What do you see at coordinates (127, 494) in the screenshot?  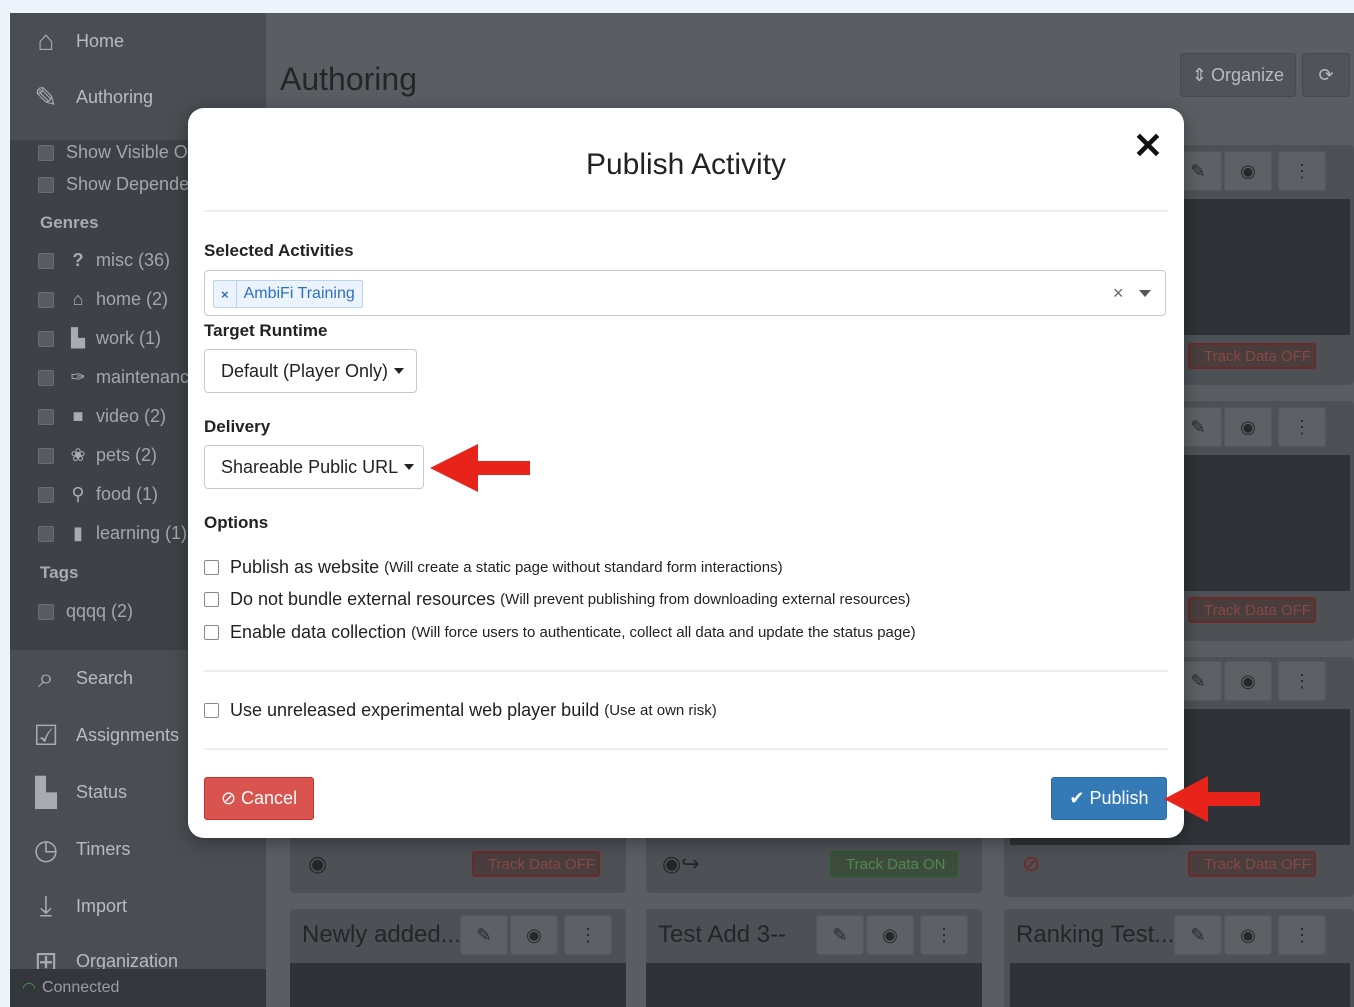 I see `genre-label: food (1)` at bounding box center [127, 494].